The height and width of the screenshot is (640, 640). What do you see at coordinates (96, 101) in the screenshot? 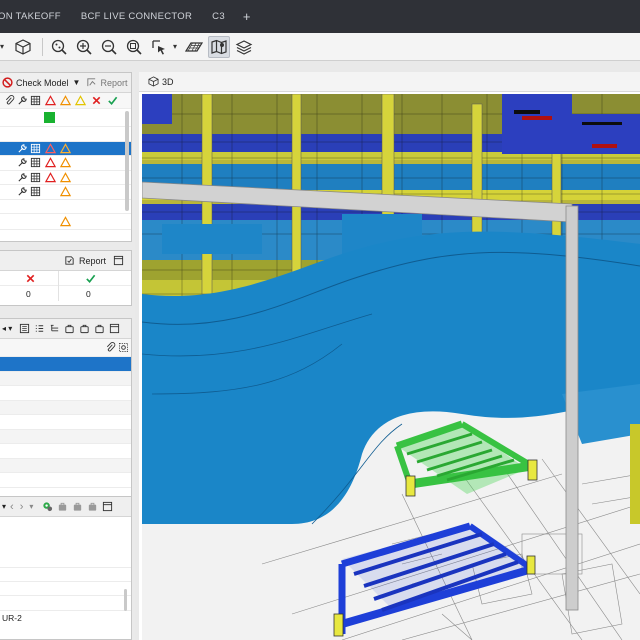
I see `error-x-icon` at bounding box center [96, 101].